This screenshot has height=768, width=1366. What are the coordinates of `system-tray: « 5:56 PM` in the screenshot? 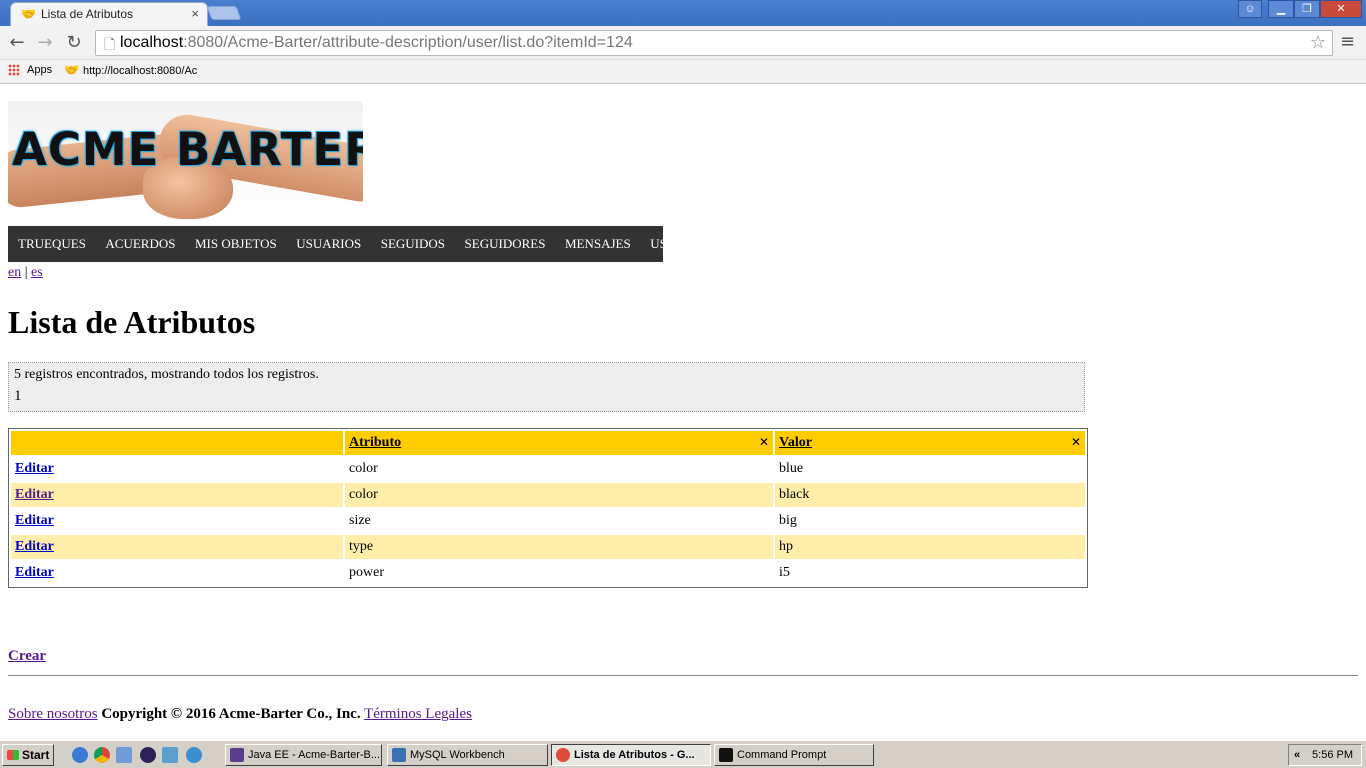 It's located at (1325, 755).